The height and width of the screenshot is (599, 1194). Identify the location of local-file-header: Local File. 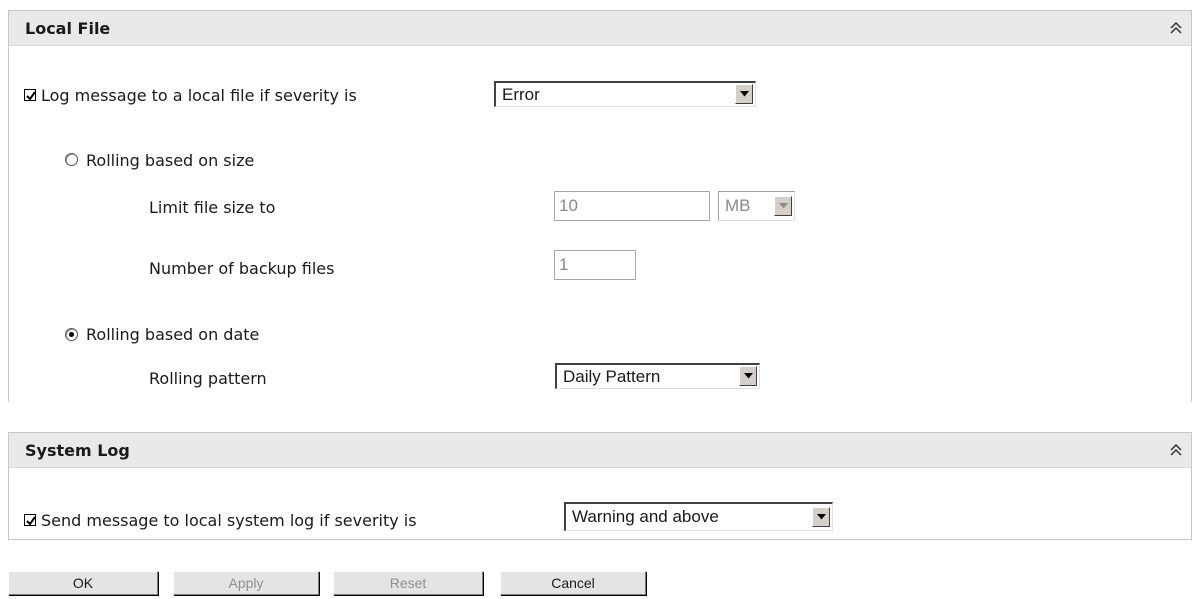
(600, 28).